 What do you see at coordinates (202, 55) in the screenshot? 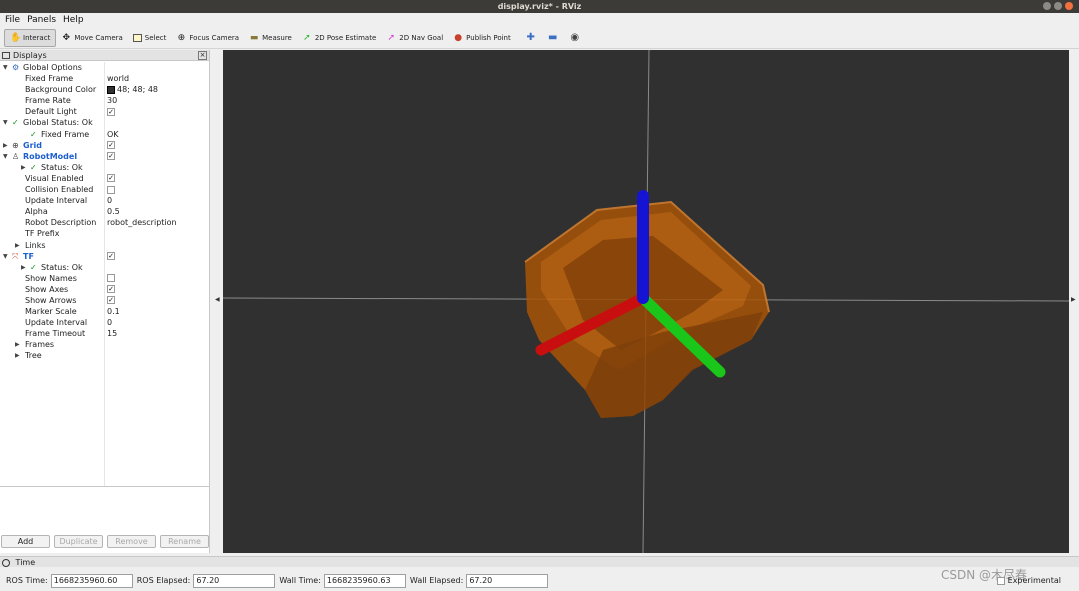
I see `panel-close-icon: ×` at bounding box center [202, 55].